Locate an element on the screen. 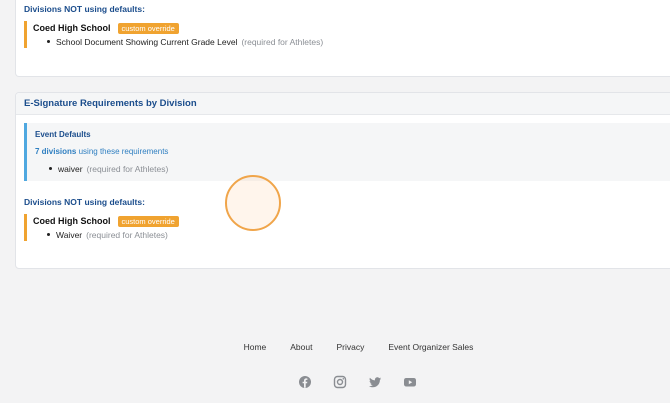  requirement-item: waiver (required for Athletes) is located at coordinates (101, 168).